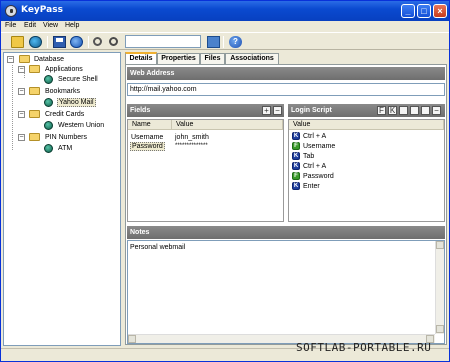 Image resolution: width=450 pixels, height=362 pixels. What do you see at coordinates (439, 287) in the screenshot?
I see `notes-vertical-scrollbar` at bounding box center [439, 287].